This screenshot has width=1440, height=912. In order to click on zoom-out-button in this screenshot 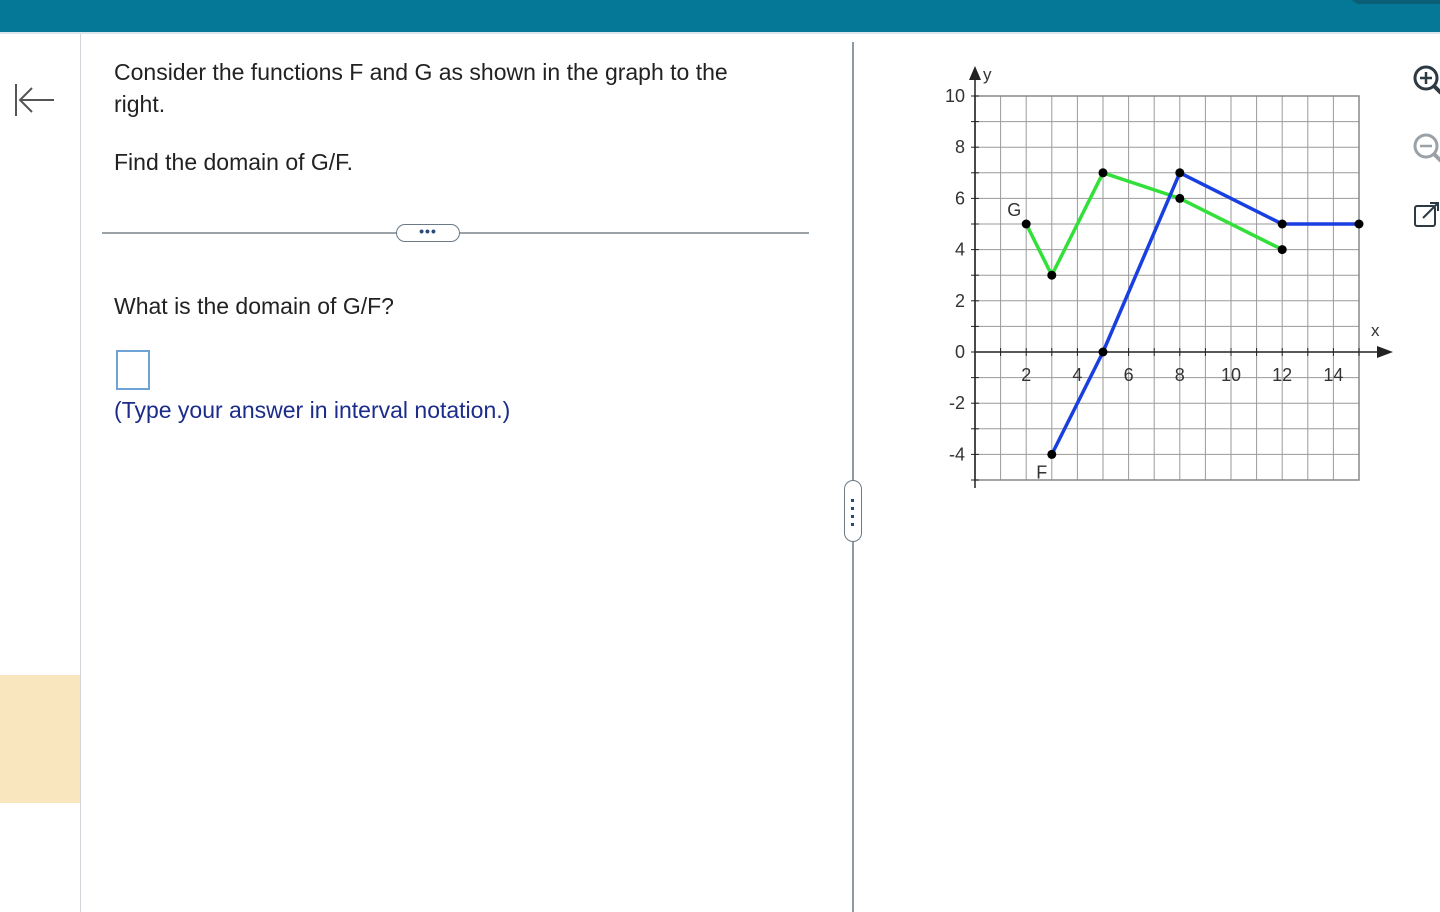, I will do `click(1424, 148)`.